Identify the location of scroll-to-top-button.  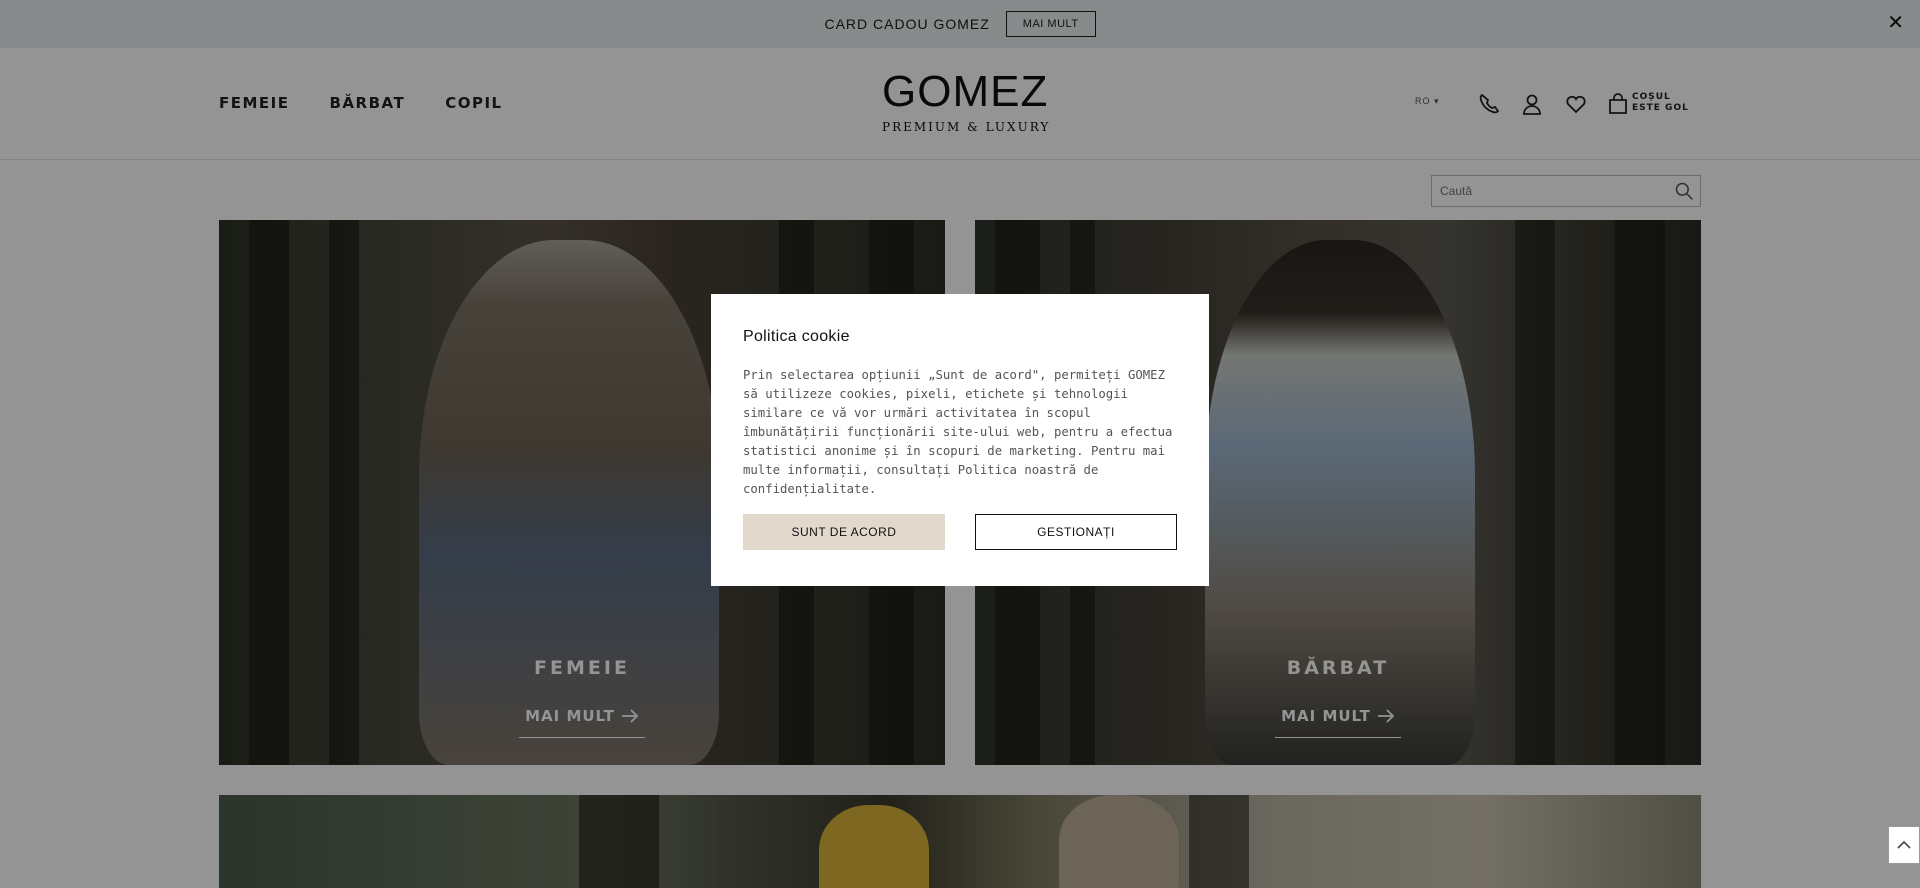
(1904, 845).